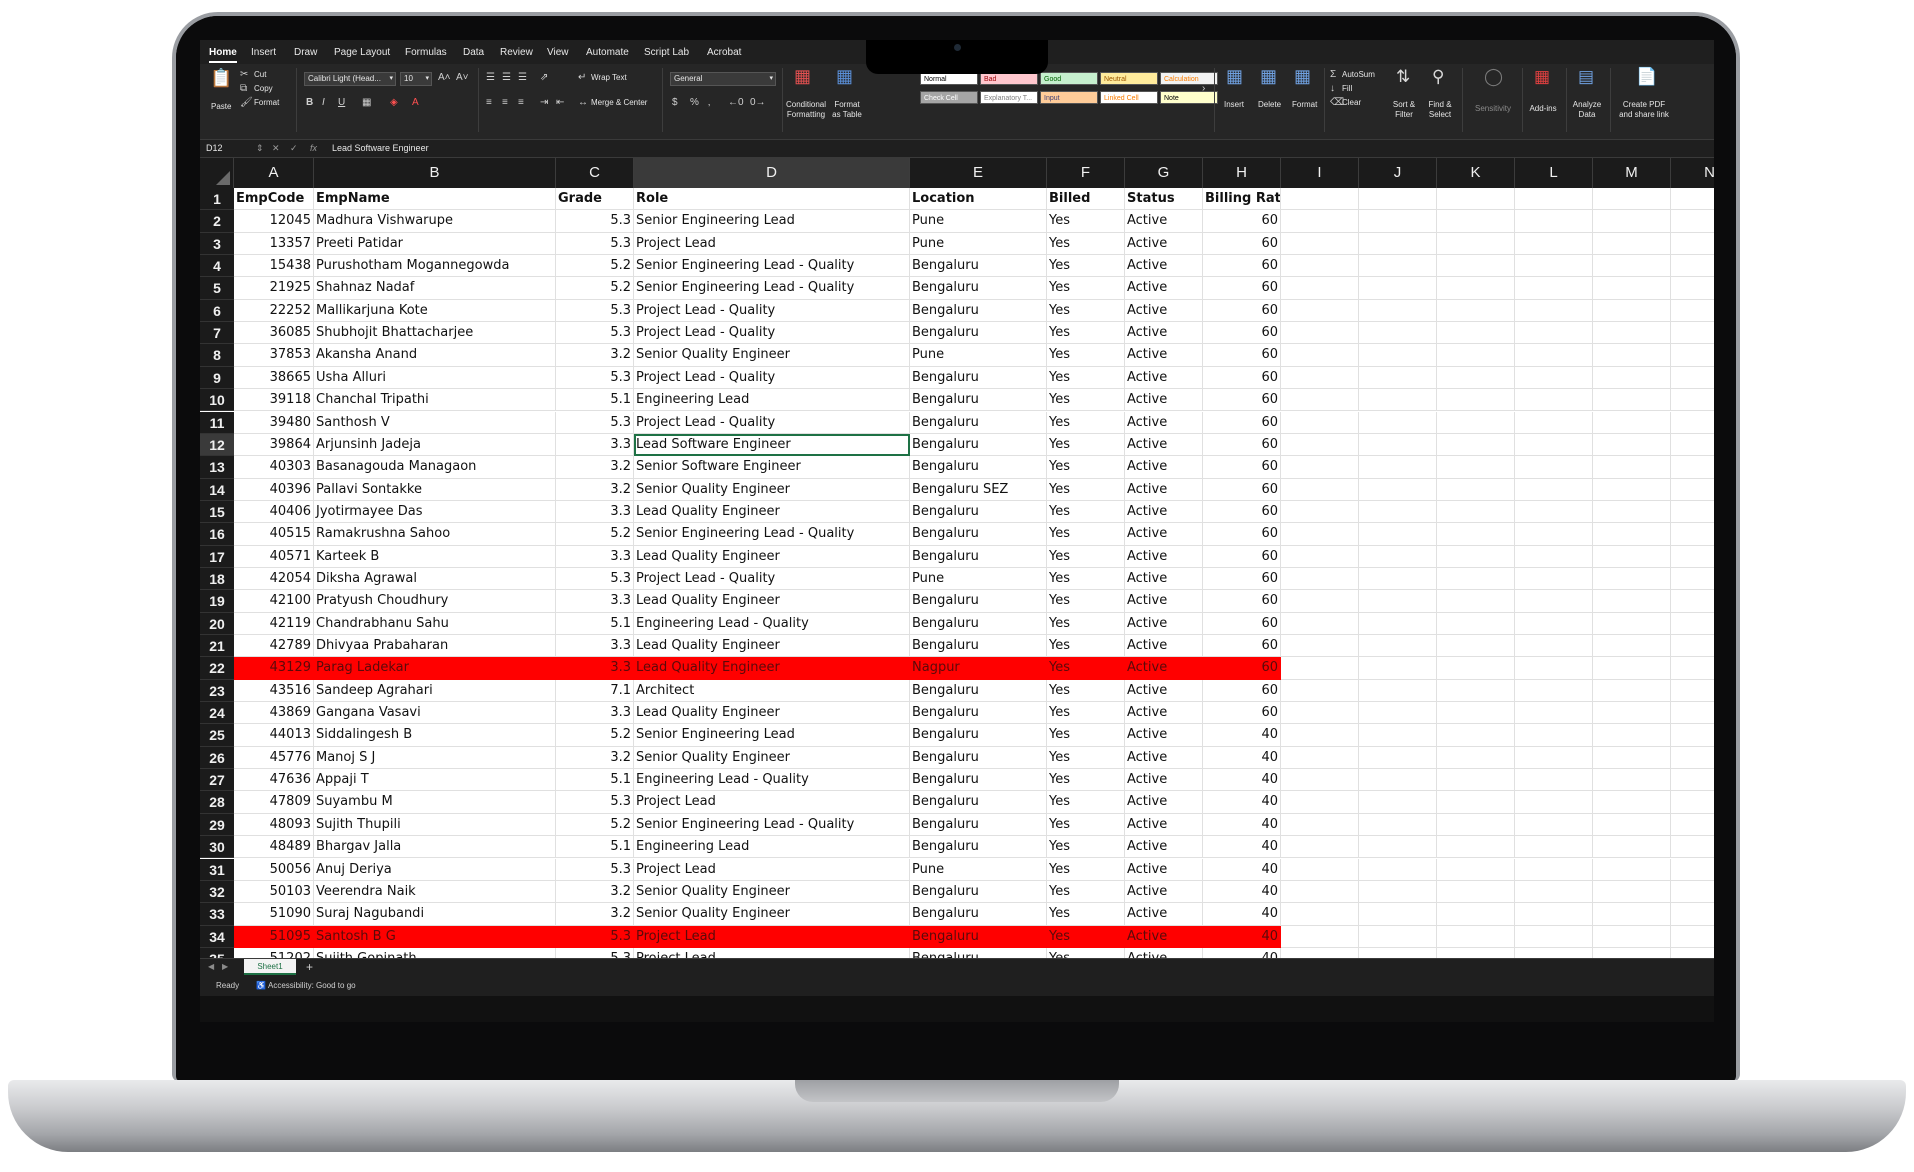  I want to click on table-cell: 42789, so click(274, 646).